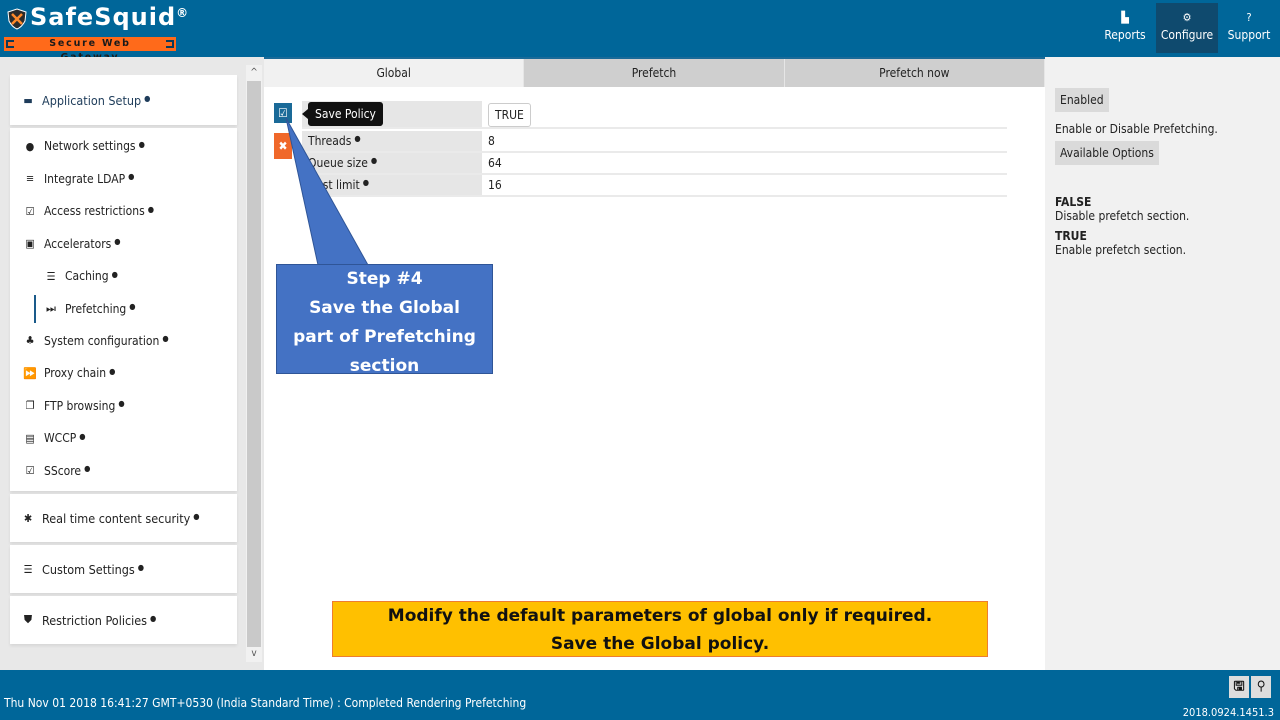  What do you see at coordinates (392, 141) in the screenshot?
I see `field-label: Threads ●` at bounding box center [392, 141].